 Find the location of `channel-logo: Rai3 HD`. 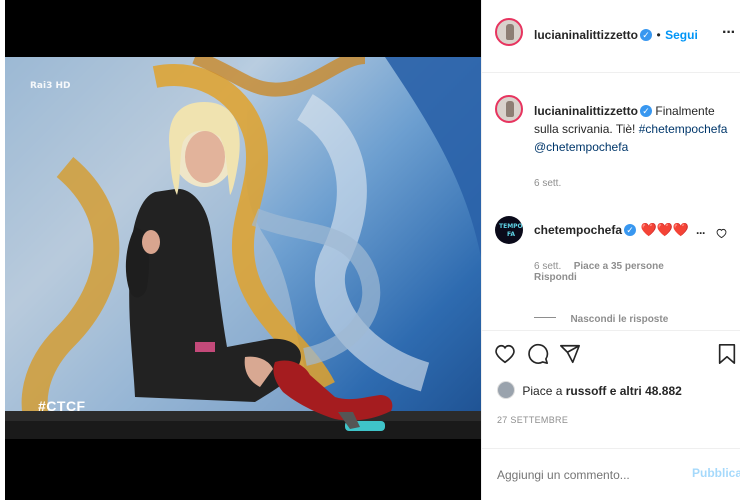

channel-logo: Rai3 HD is located at coordinates (50, 86).